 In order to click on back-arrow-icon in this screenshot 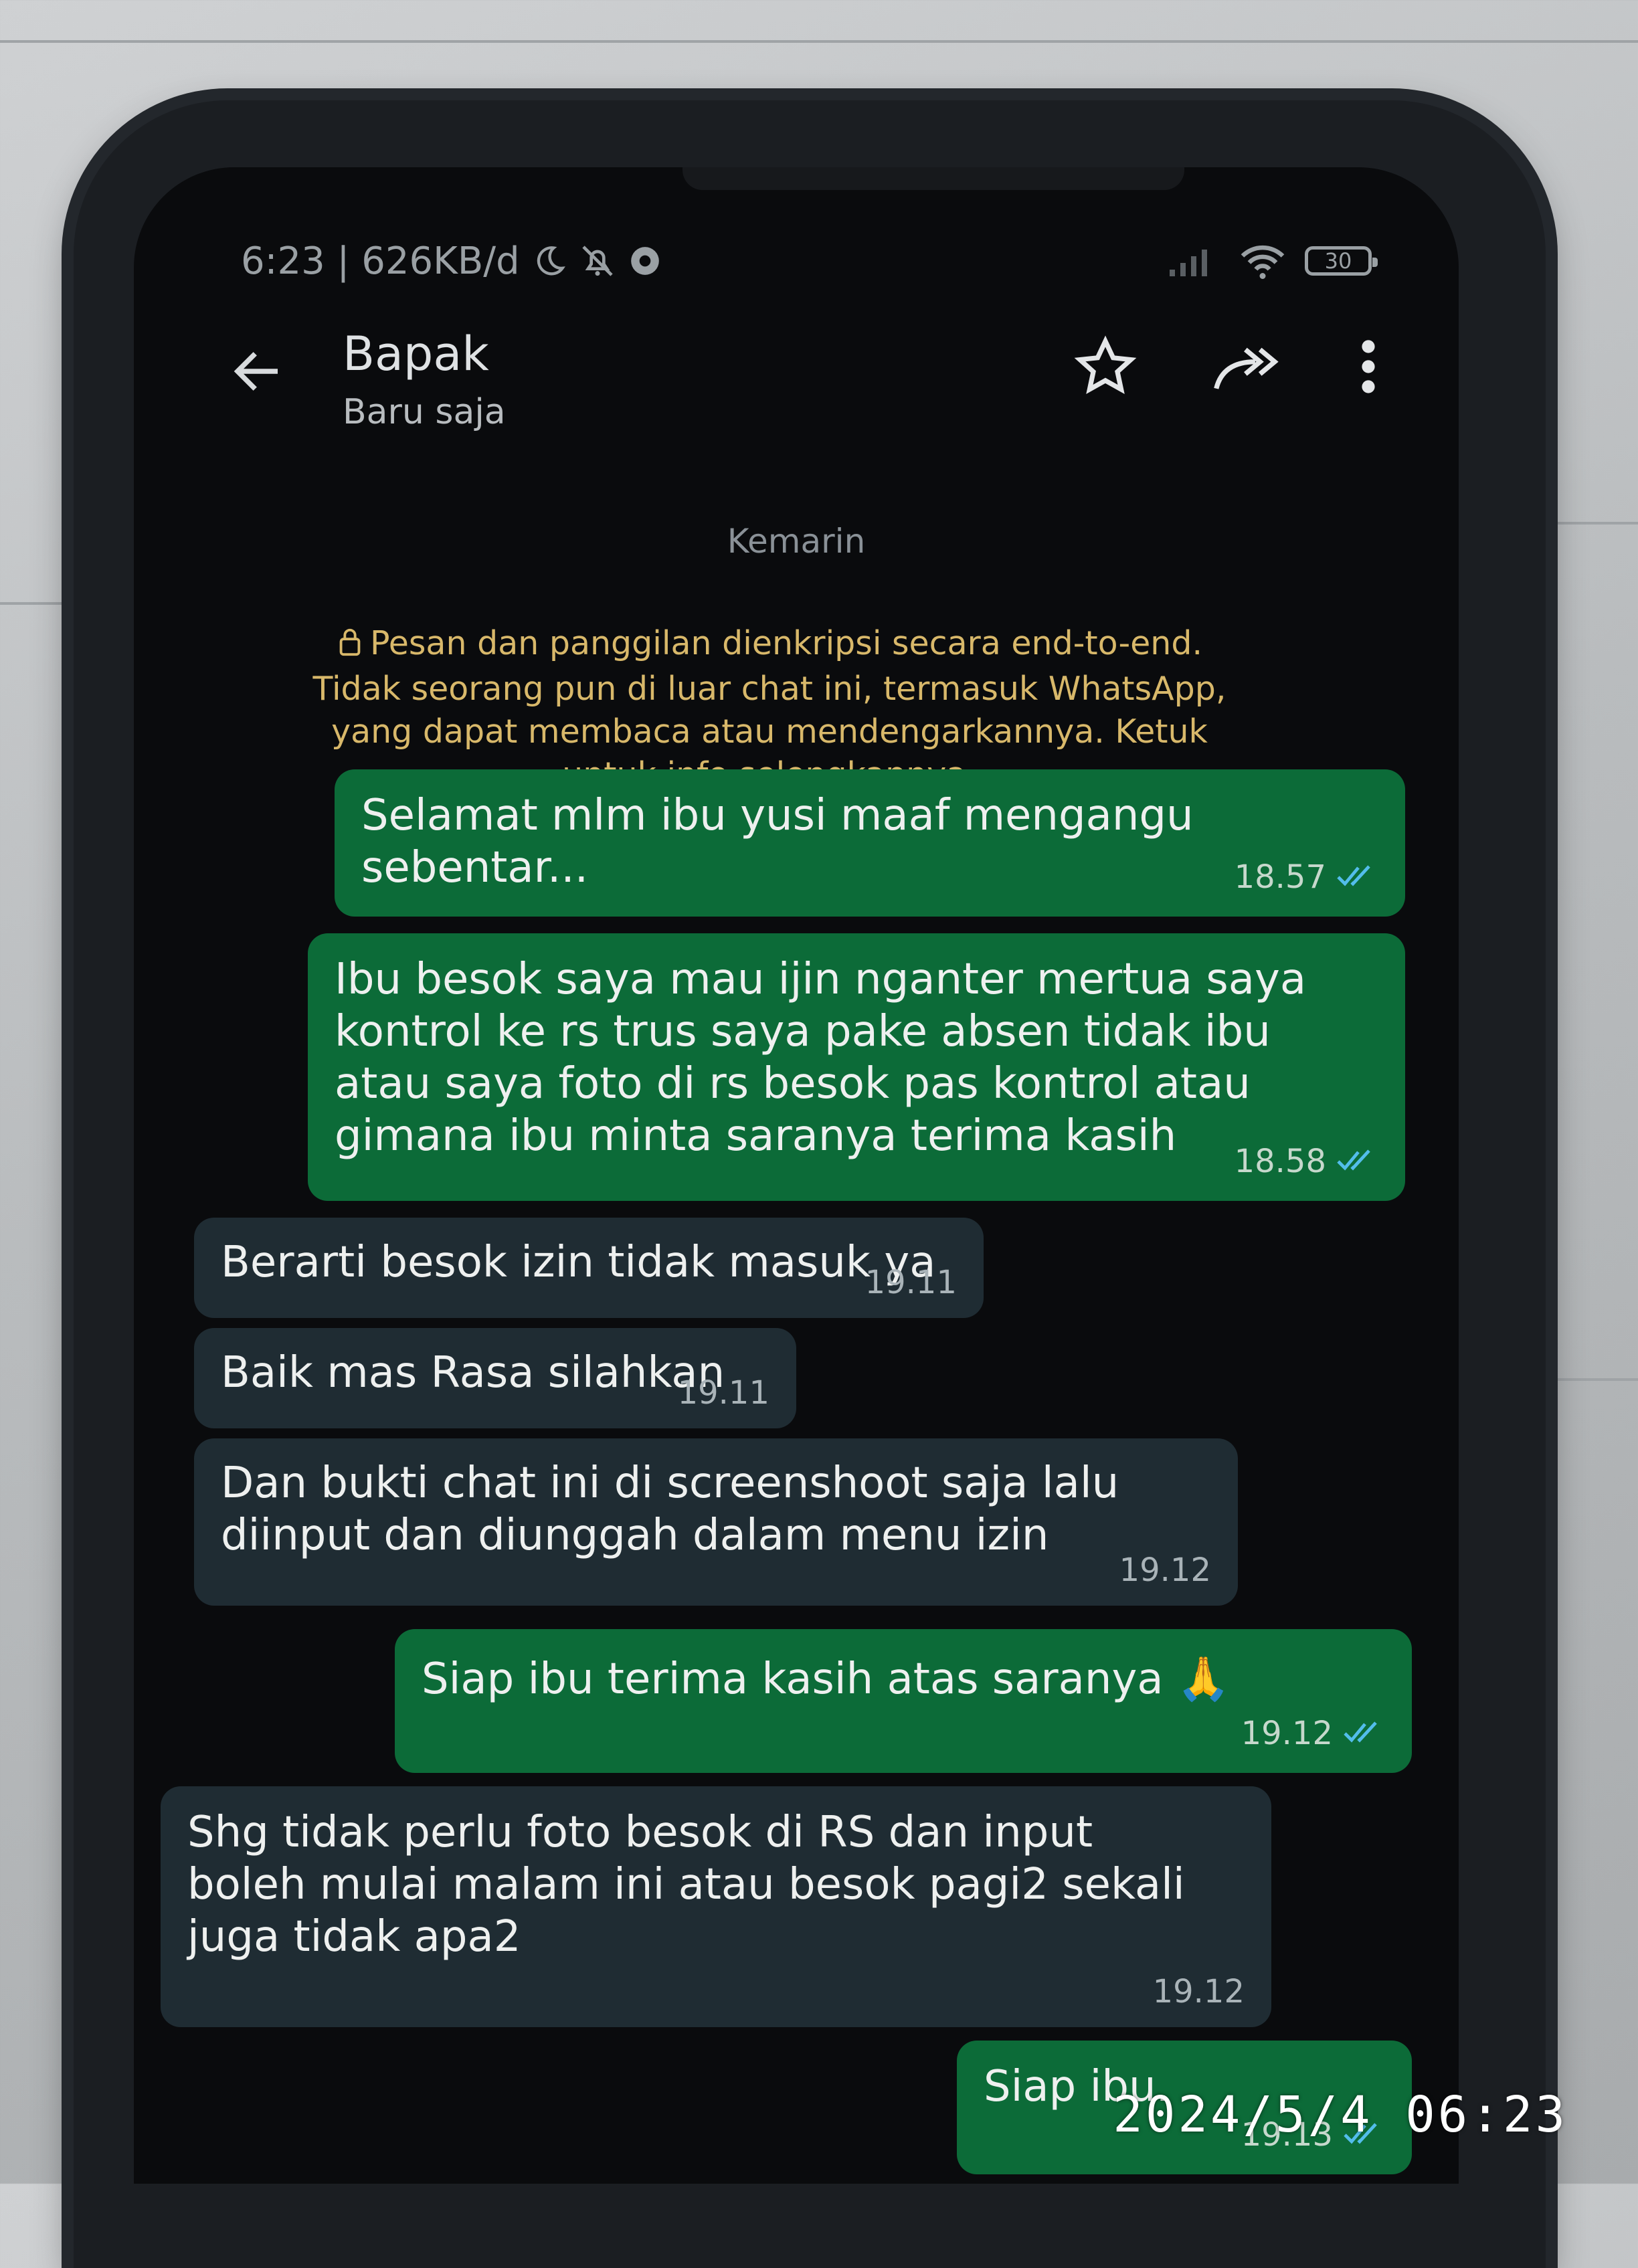, I will do `click(257, 373)`.